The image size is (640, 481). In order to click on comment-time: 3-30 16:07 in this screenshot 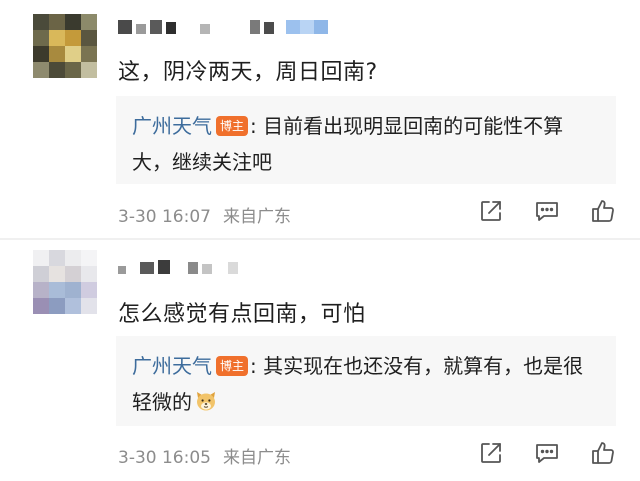, I will do `click(164, 217)`.